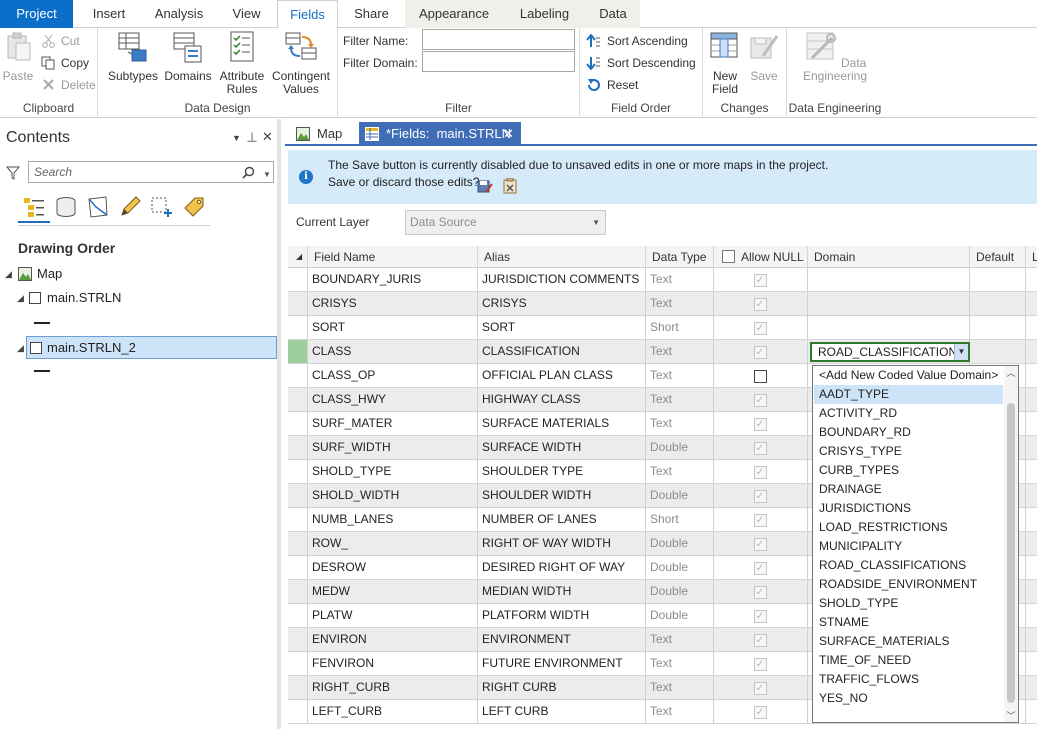  Describe the element at coordinates (562, 568) in the screenshot. I see `cell-alias: DESIRED RIGHT OF WAY` at that location.